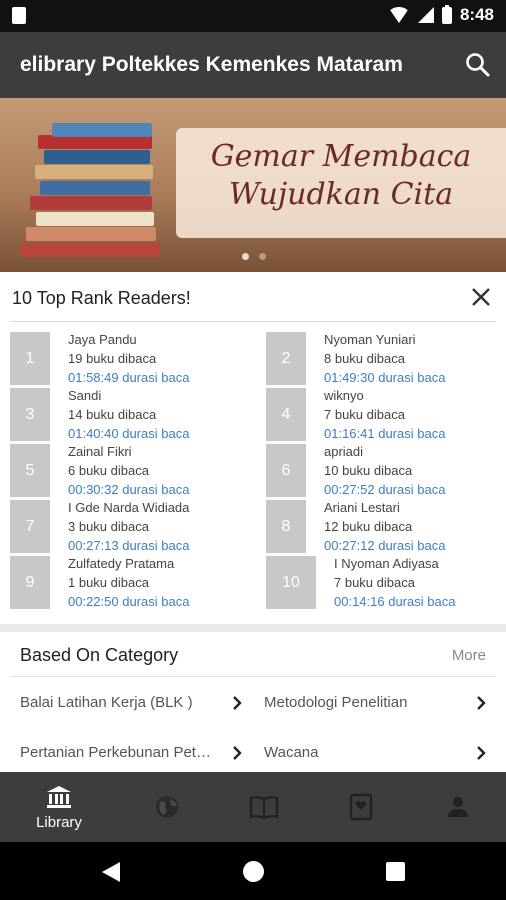 Image resolution: width=506 pixels, height=900 pixels. I want to click on reader-duration: 00:27:52 durasi baca, so click(385, 489).